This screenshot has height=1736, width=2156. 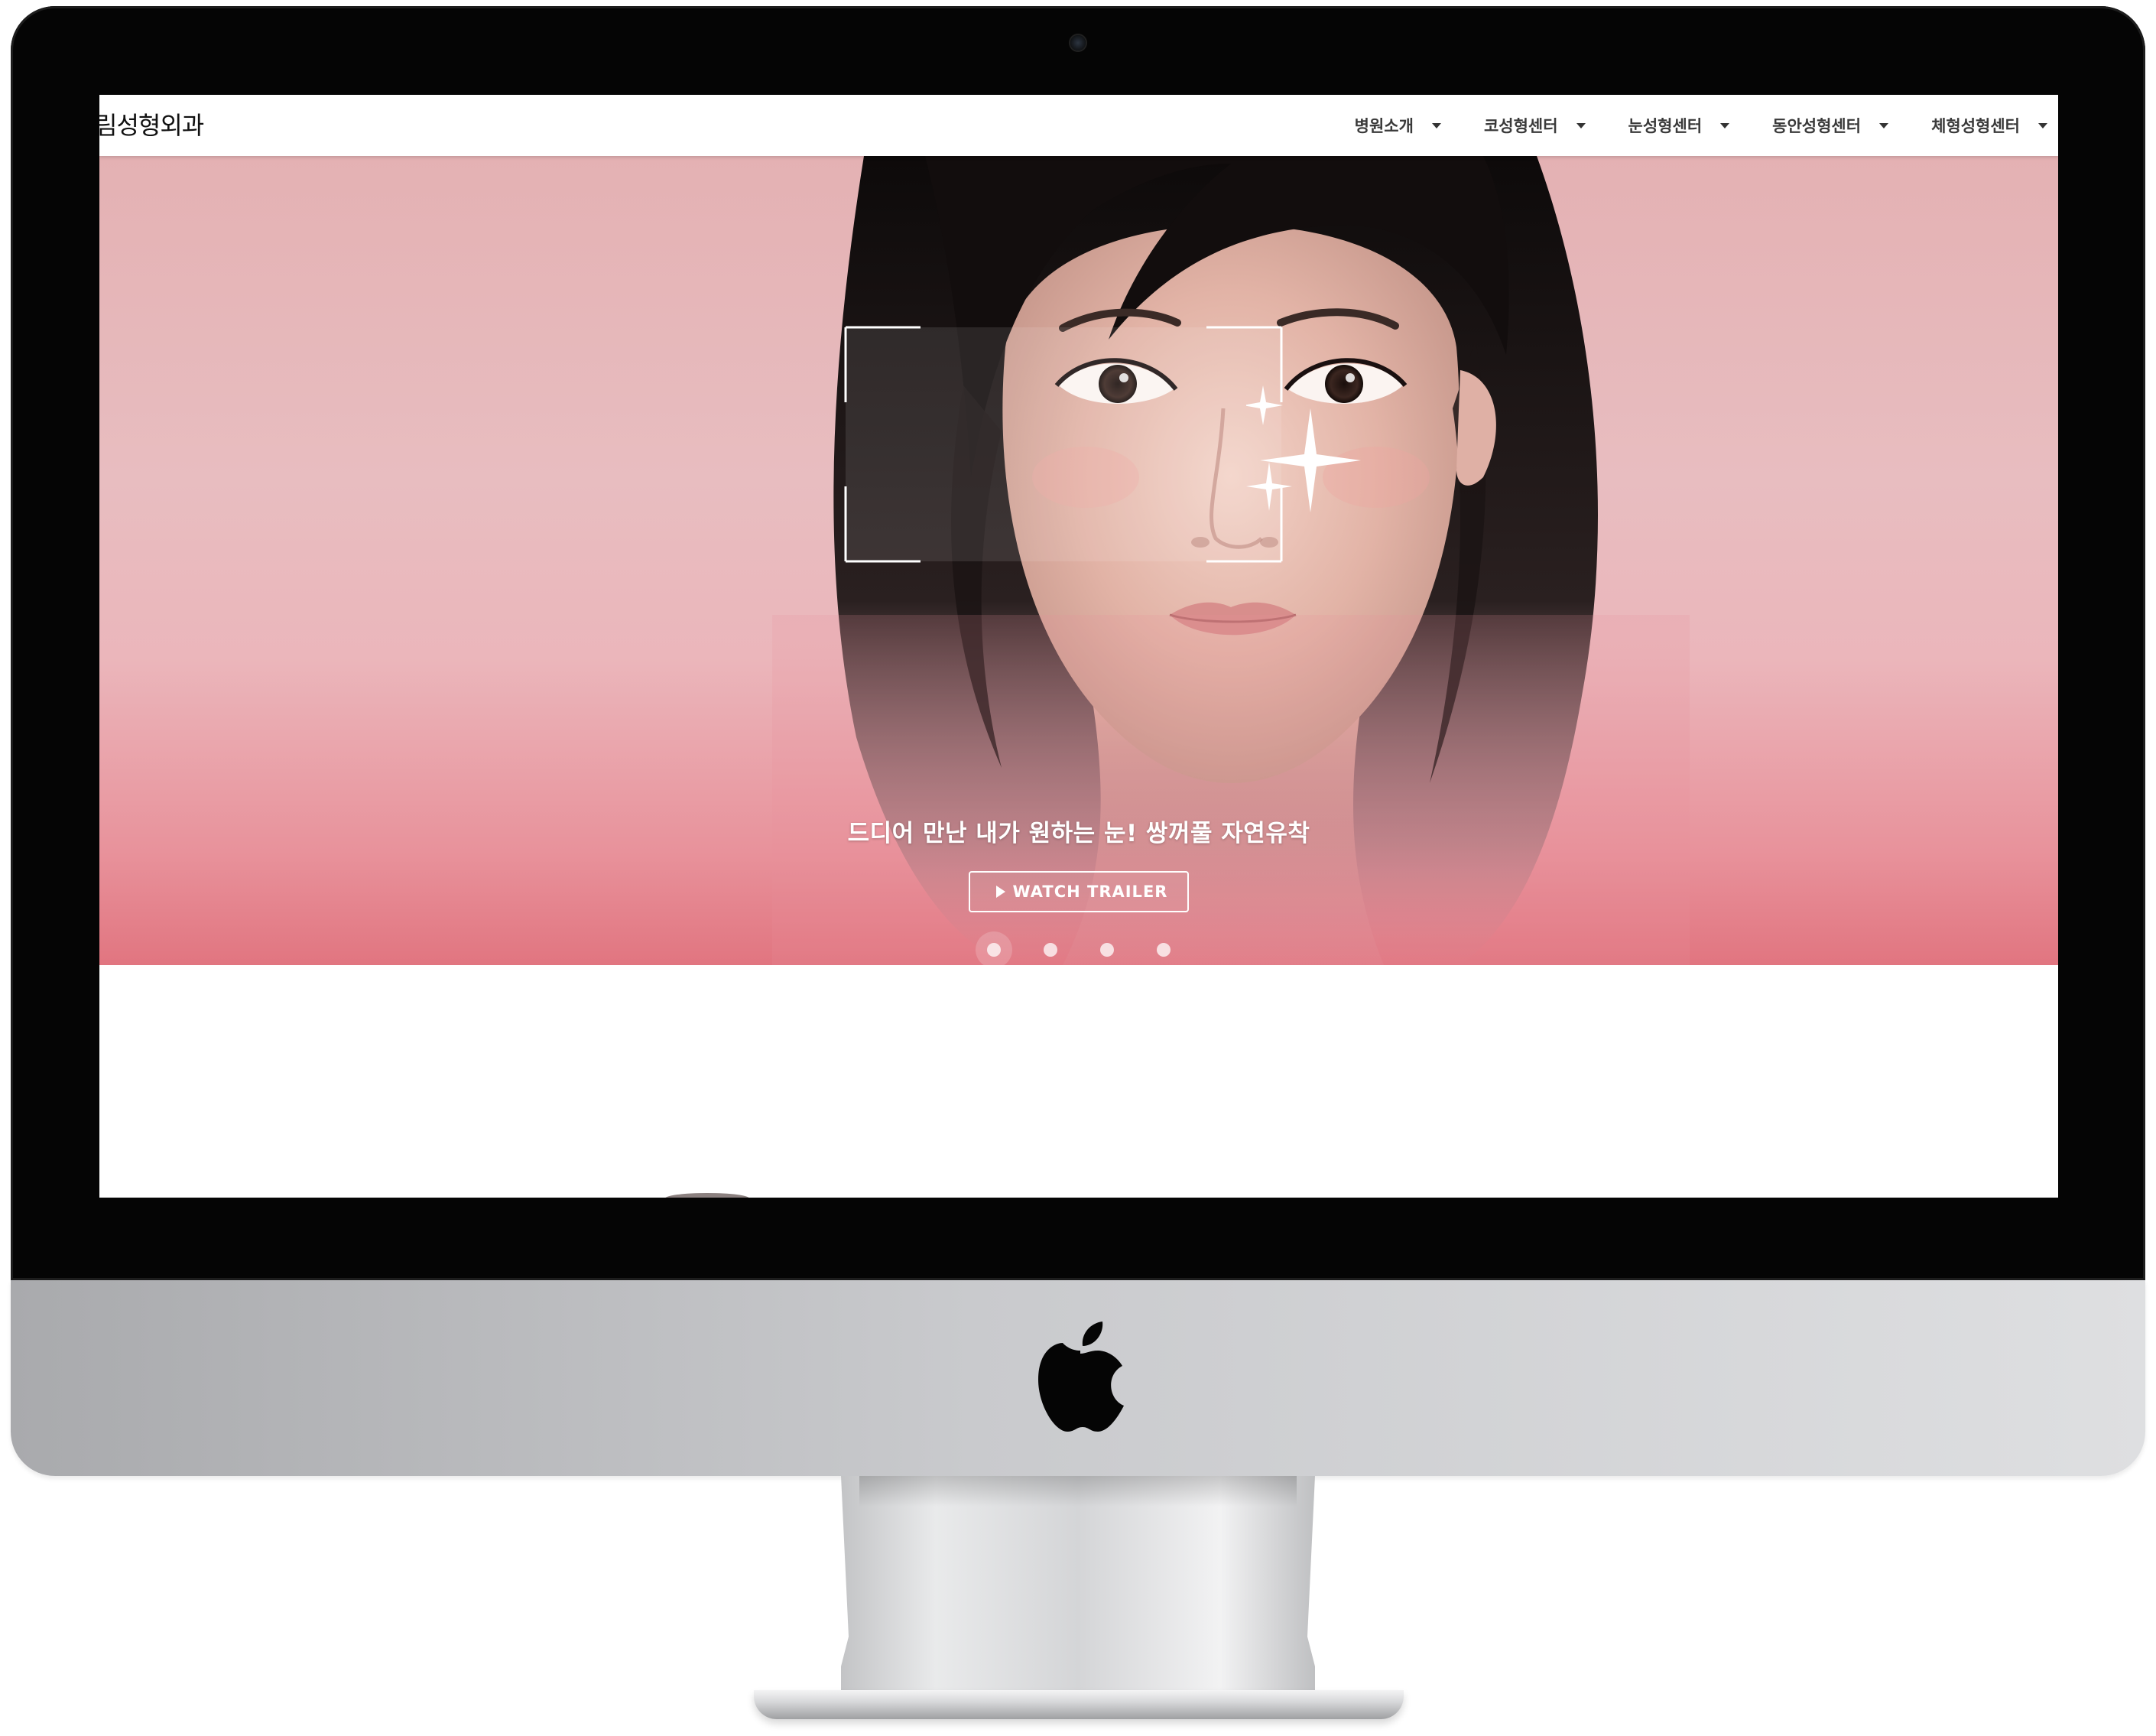 What do you see at coordinates (1078, 1586) in the screenshot?
I see `imac-stand-neck` at bounding box center [1078, 1586].